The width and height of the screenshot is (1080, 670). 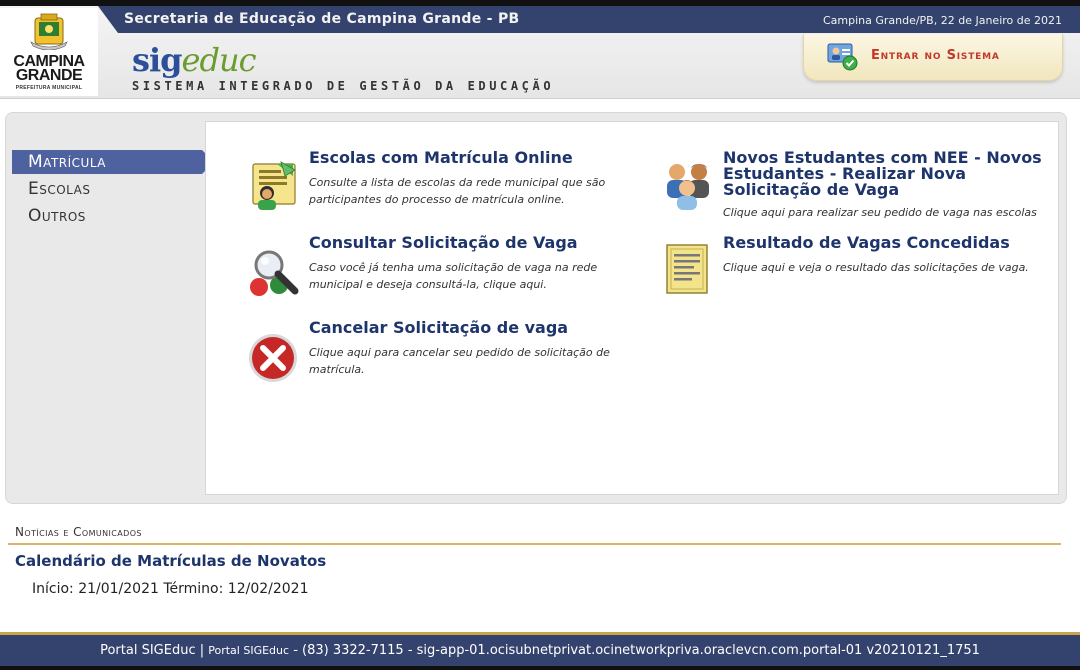 I want to click on campina-grande-logo: CAMPINA GRANDE PREFEITURA MUNICIPAL, so click(x=49, y=52).